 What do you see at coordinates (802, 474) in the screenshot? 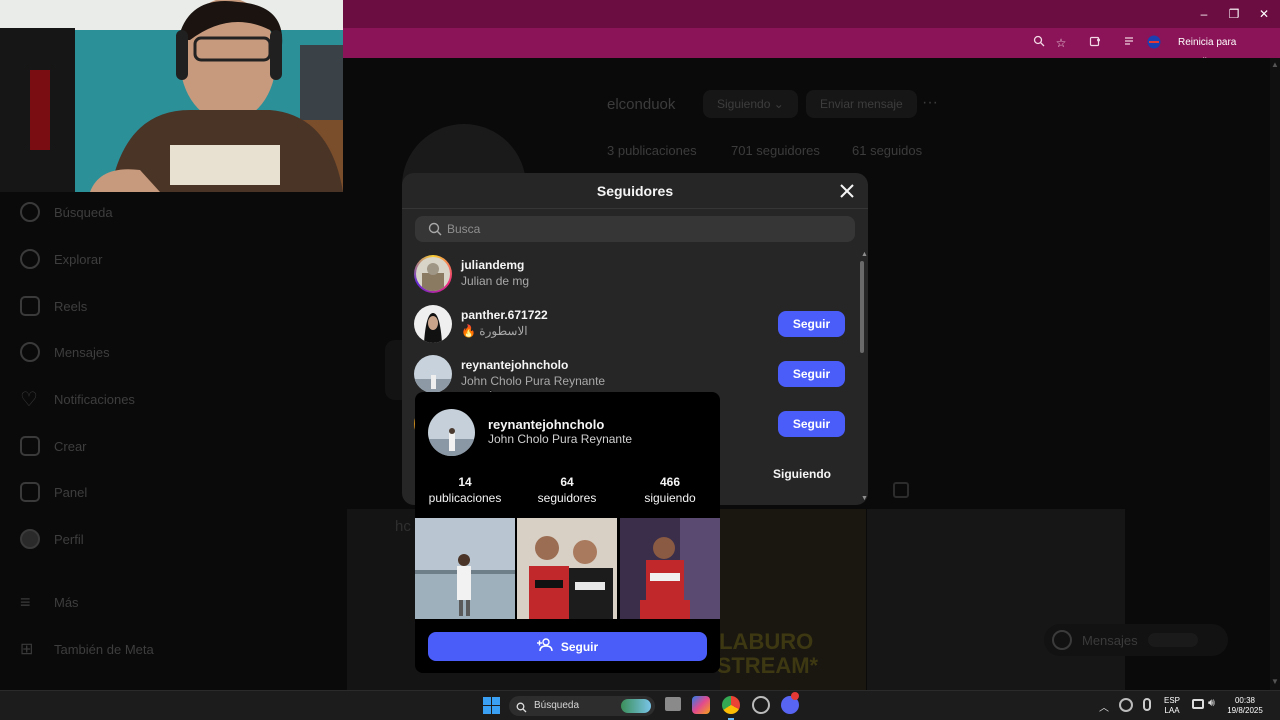
I see `following-button: Siguiendo` at bounding box center [802, 474].